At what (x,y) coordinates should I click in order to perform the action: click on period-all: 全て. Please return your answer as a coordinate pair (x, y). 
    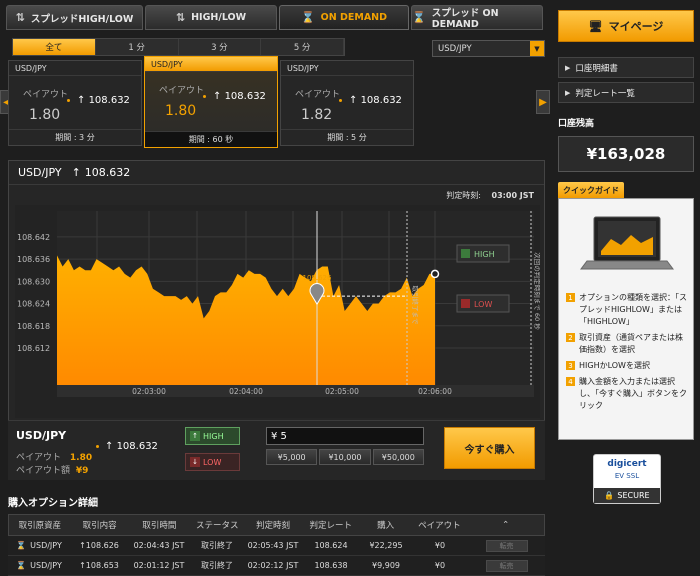
    Looking at the image, I should click on (54, 47).